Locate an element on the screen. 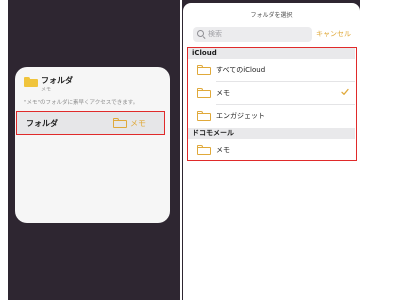  list-item-memo-docomo: メモ is located at coordinates (271, 149).